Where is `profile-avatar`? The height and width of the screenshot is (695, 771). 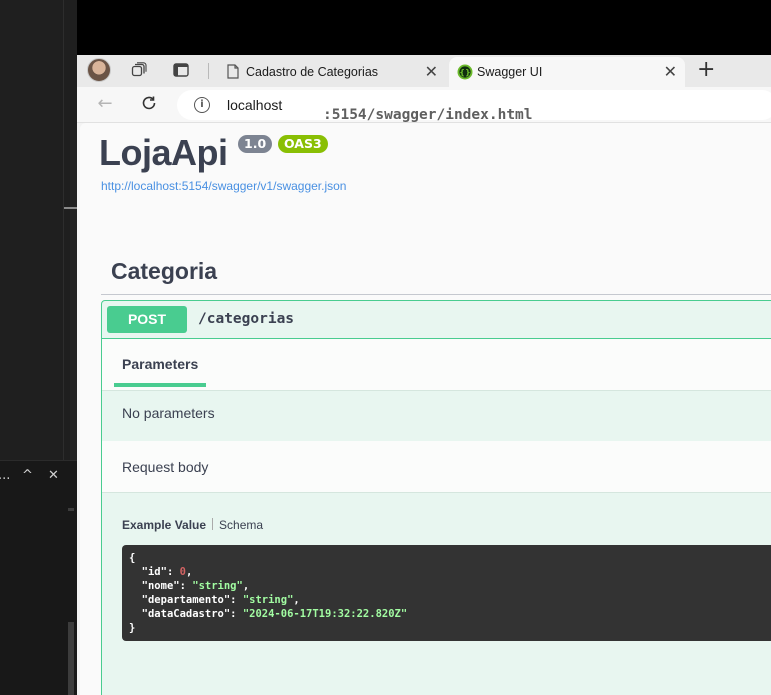 profile-avatar is located at coordinates (99, 70).